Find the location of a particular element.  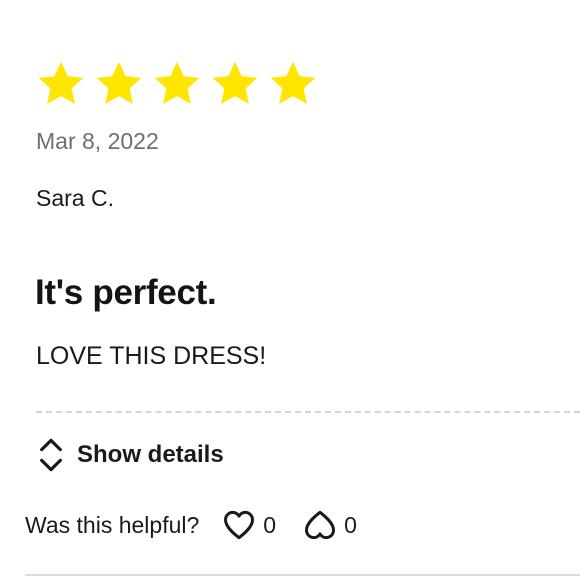

helpful-yes-button: 0 is located at coordinates (248, 525).